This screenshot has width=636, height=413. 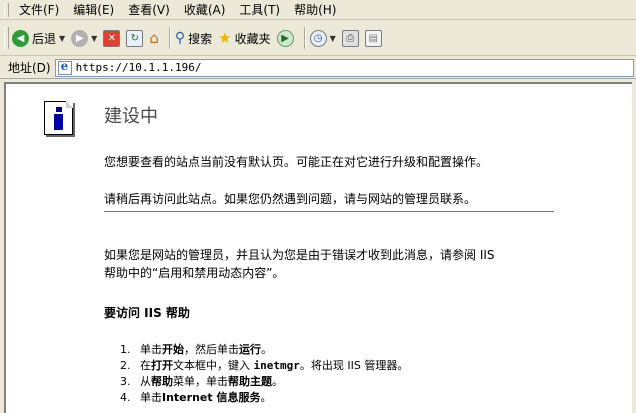 I want to click on address-url: https://10.1.1.196/, so click(x=139, y=67).